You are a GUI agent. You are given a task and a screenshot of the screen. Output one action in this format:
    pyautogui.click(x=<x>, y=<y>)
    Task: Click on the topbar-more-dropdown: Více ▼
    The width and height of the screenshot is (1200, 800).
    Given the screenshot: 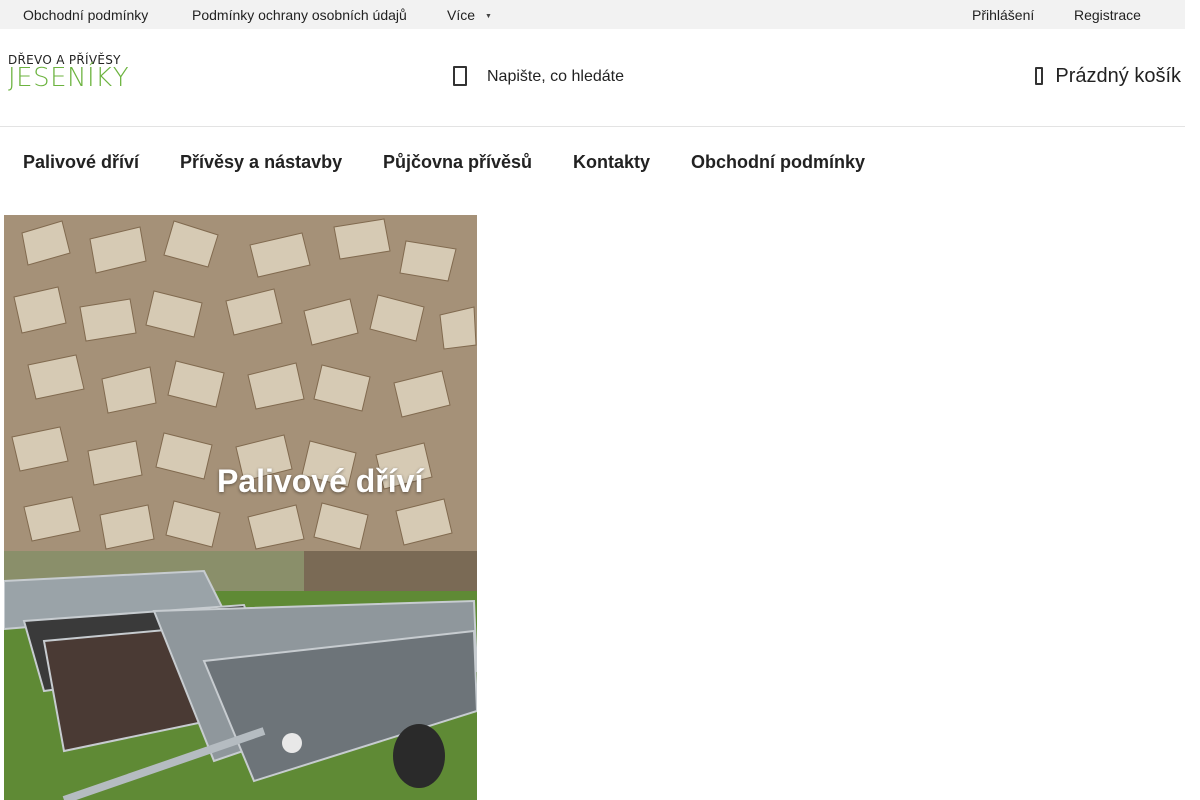 What is the action you would take?
    pyautogui.click(x=469, y=15)
    